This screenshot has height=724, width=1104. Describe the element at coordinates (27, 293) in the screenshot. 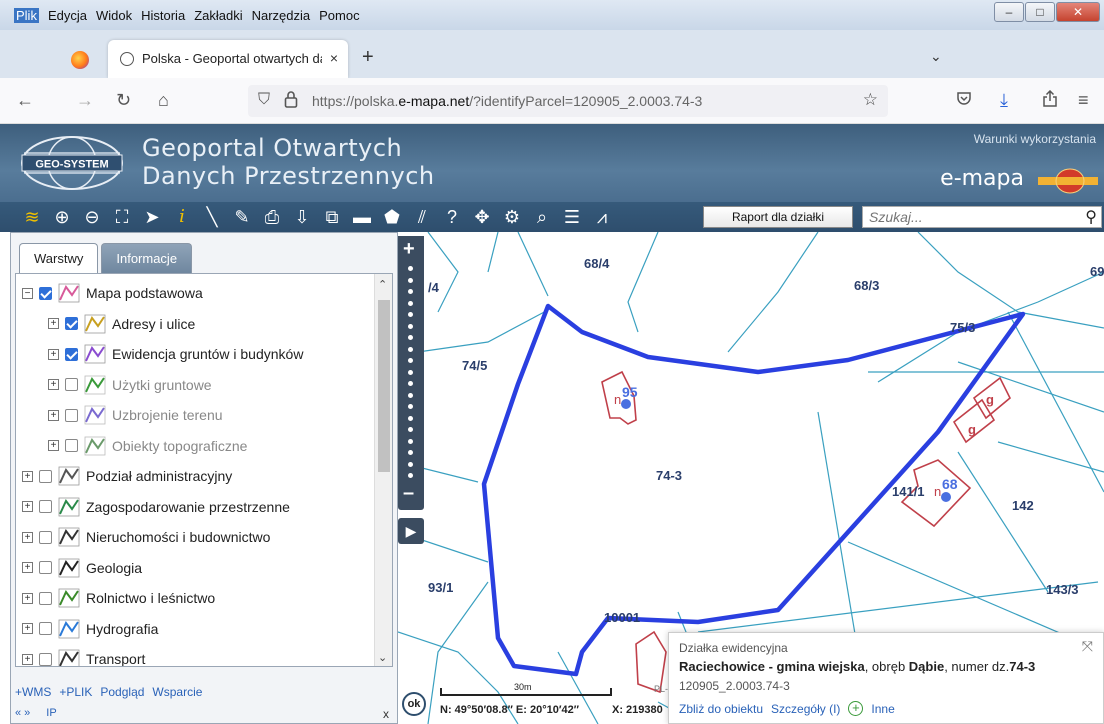

I see `collapse-icon: −` at that location.